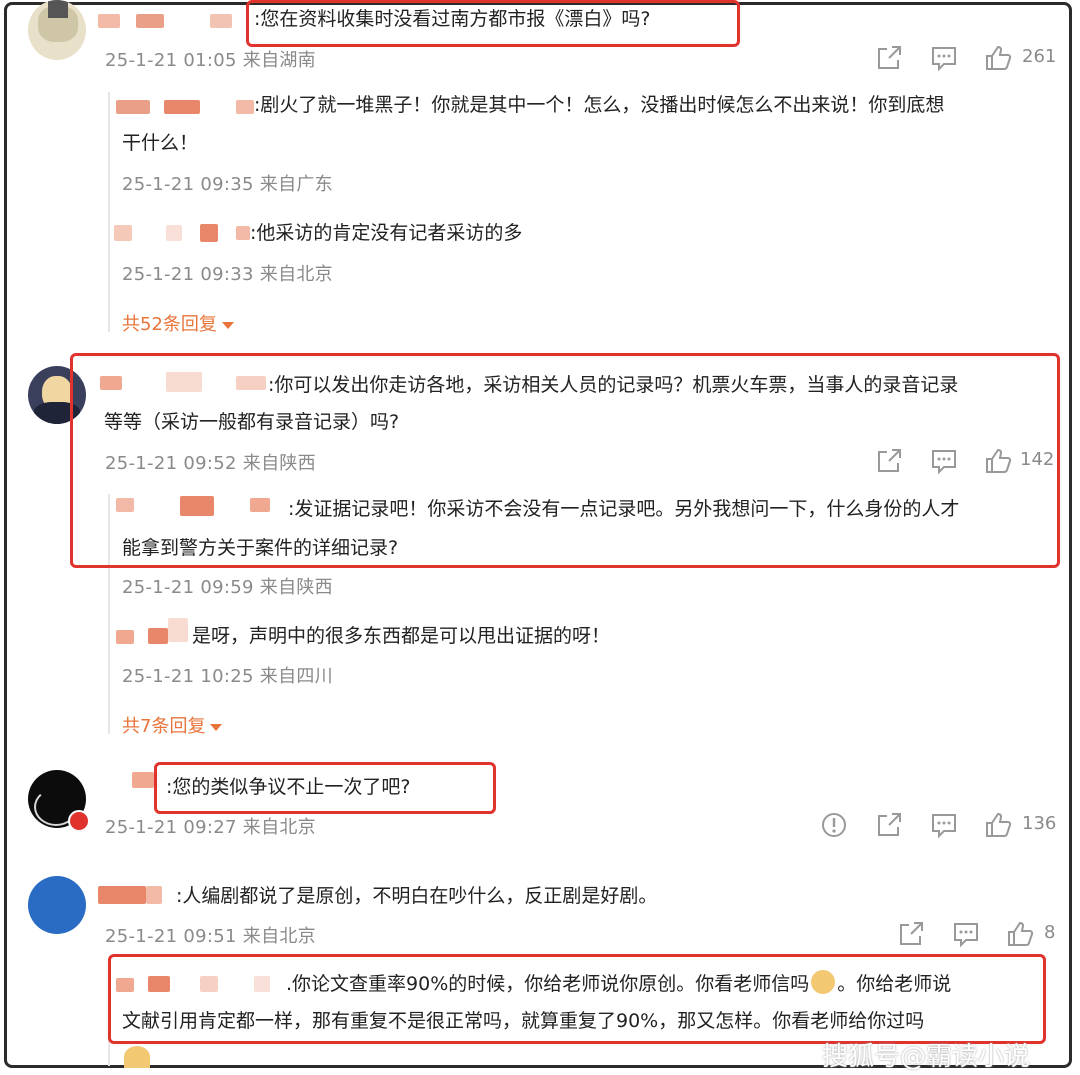 The height and width of the screenshot is (1075, 1080). Describe the element at coordinates (79, 821) in the screenshot. I see `verified-badge-icon` at that location.